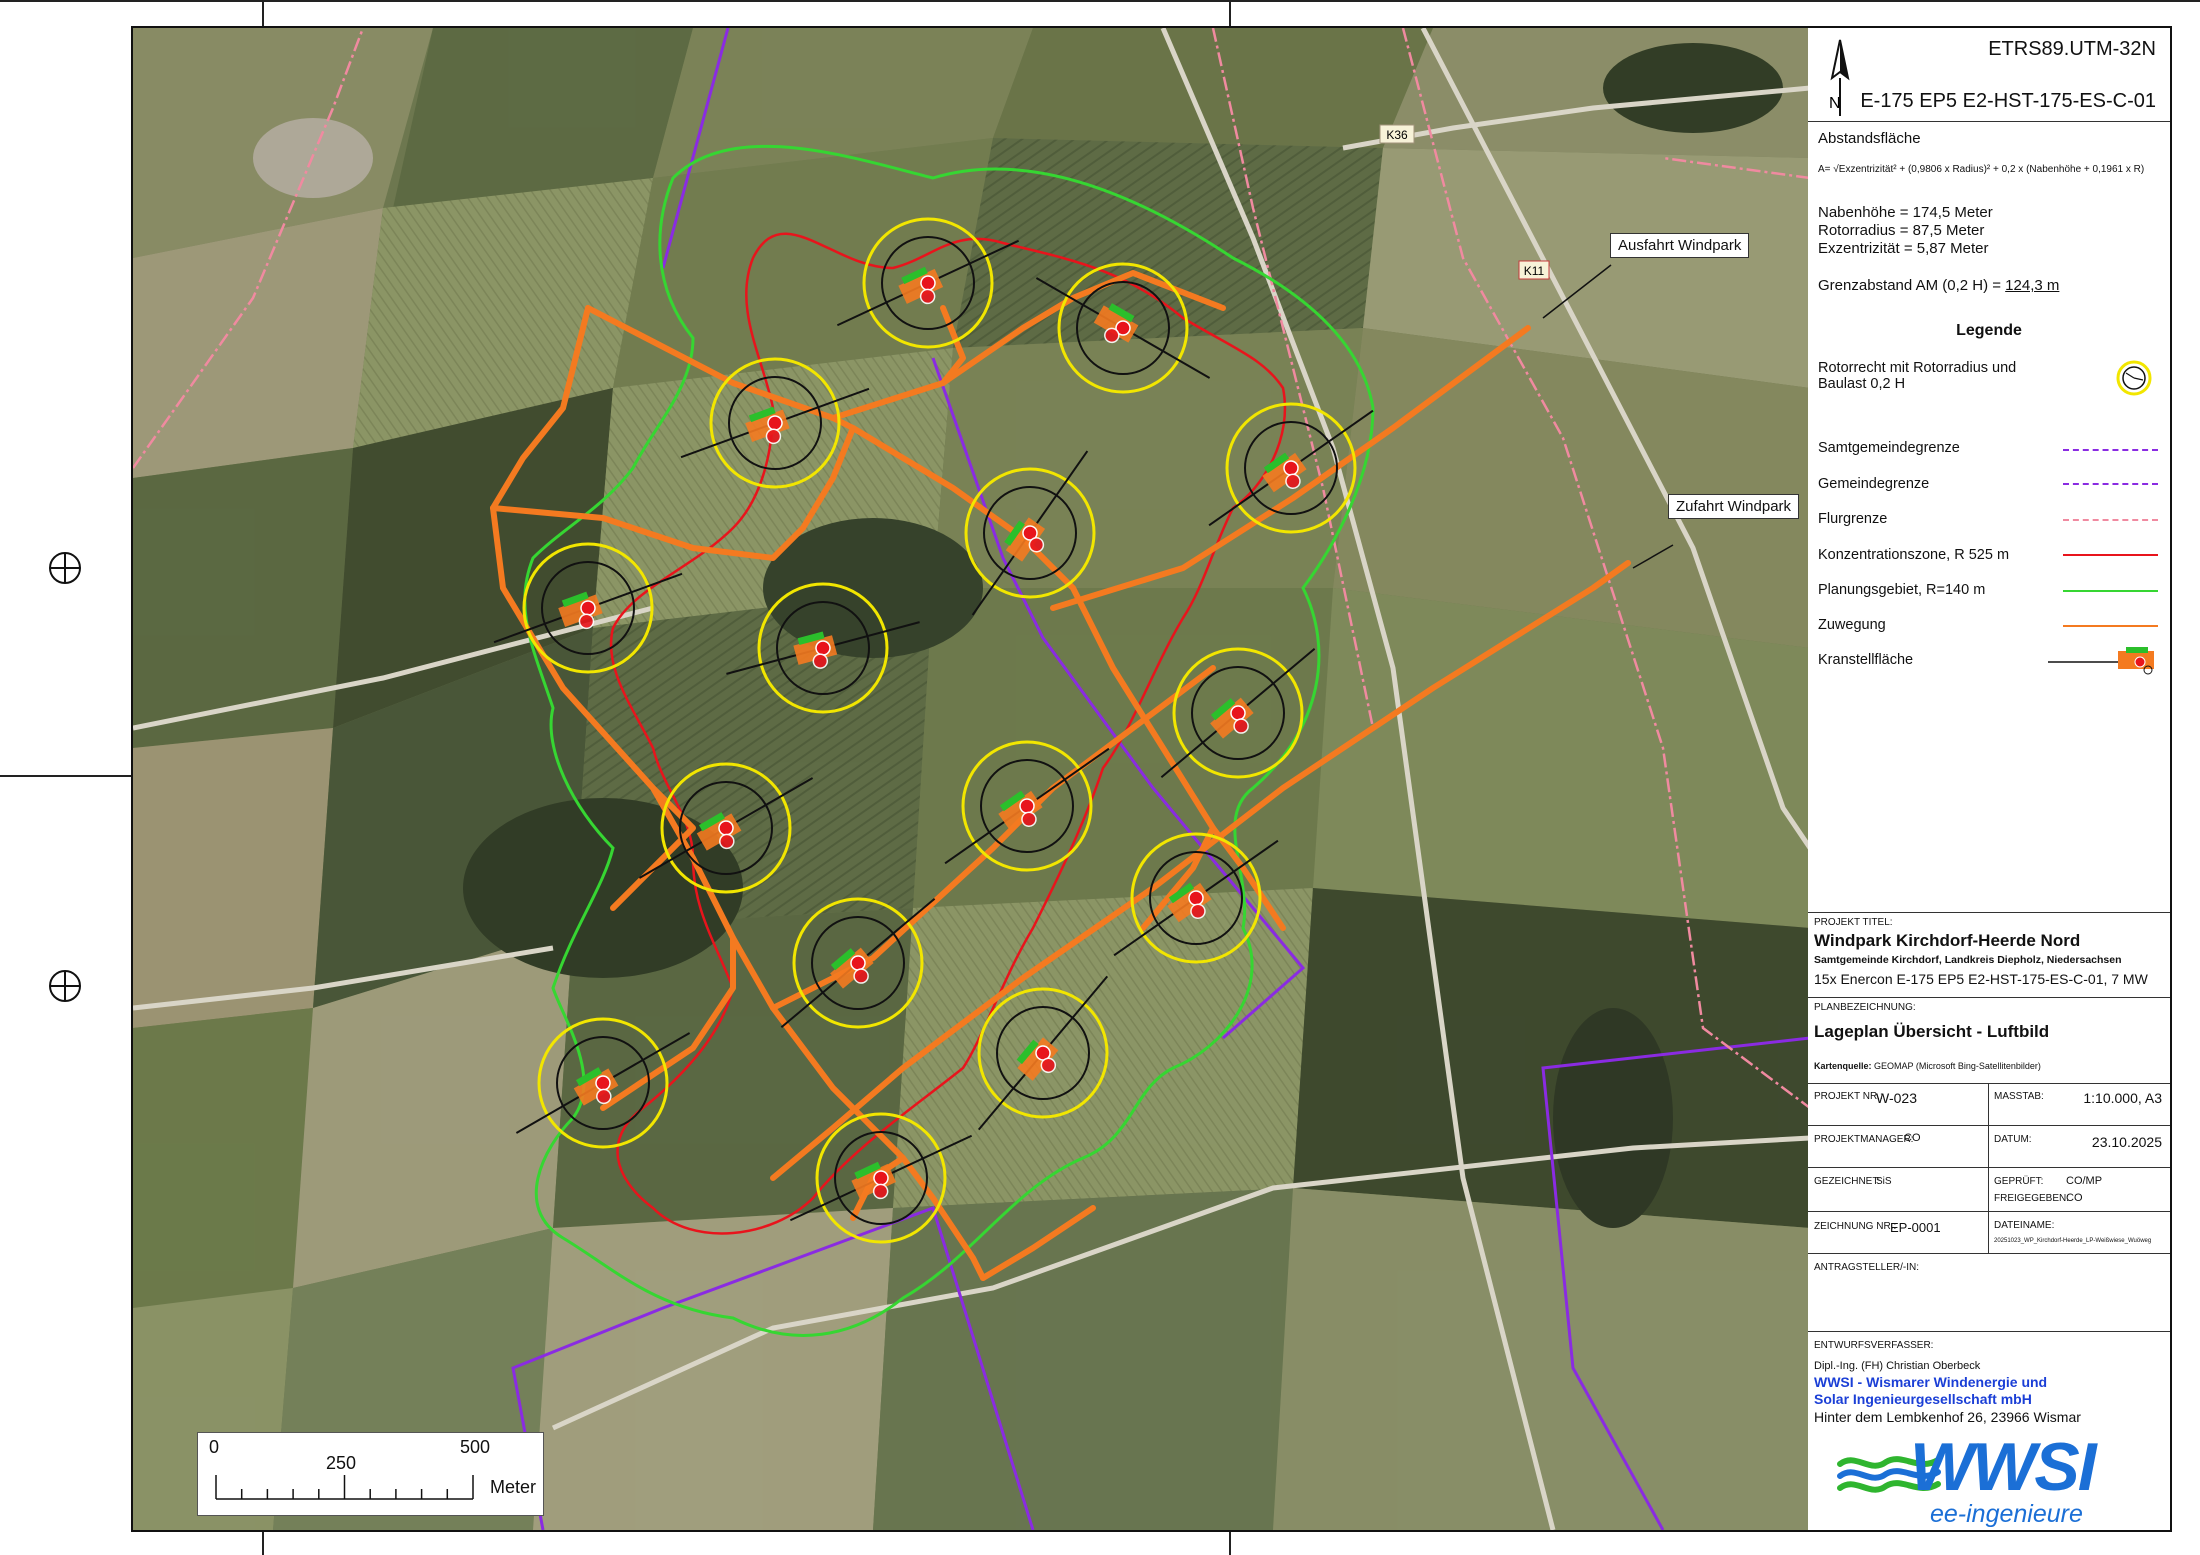 Image resolution: width=2200 pixels, height=1555 pixels. What do you see at coordinates (2072, 49) in the screenshot?
I see `crs-label: ETRS89.UTM-32N` at bounding box center [2072, 49].